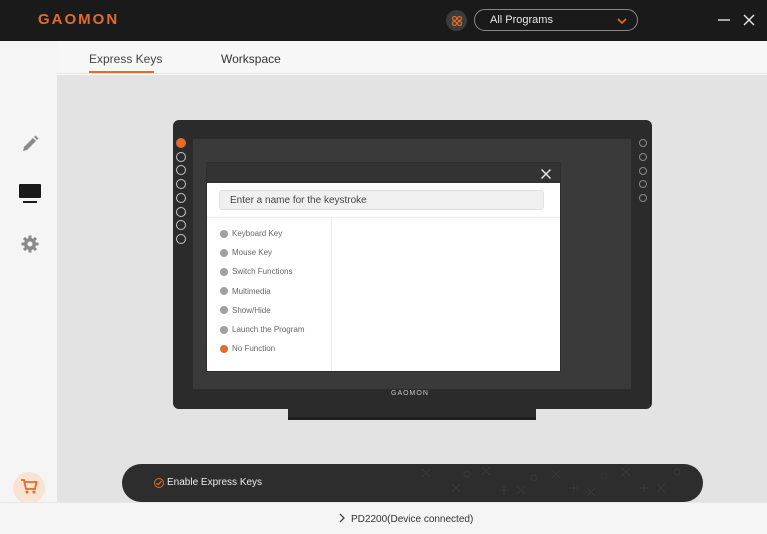  I want to click on program-select-value: All Programs, so click(521, 20).